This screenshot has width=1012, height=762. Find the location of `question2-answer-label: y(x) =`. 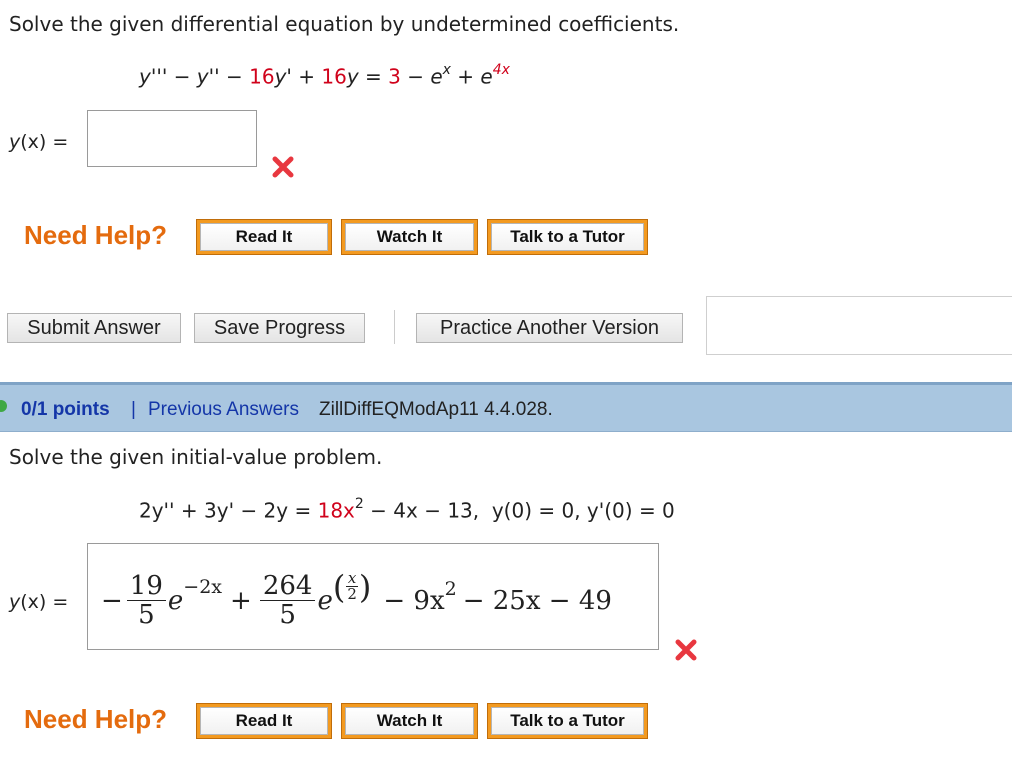

question2-answer-label: y(x) = is located at coordinates (39, 602).